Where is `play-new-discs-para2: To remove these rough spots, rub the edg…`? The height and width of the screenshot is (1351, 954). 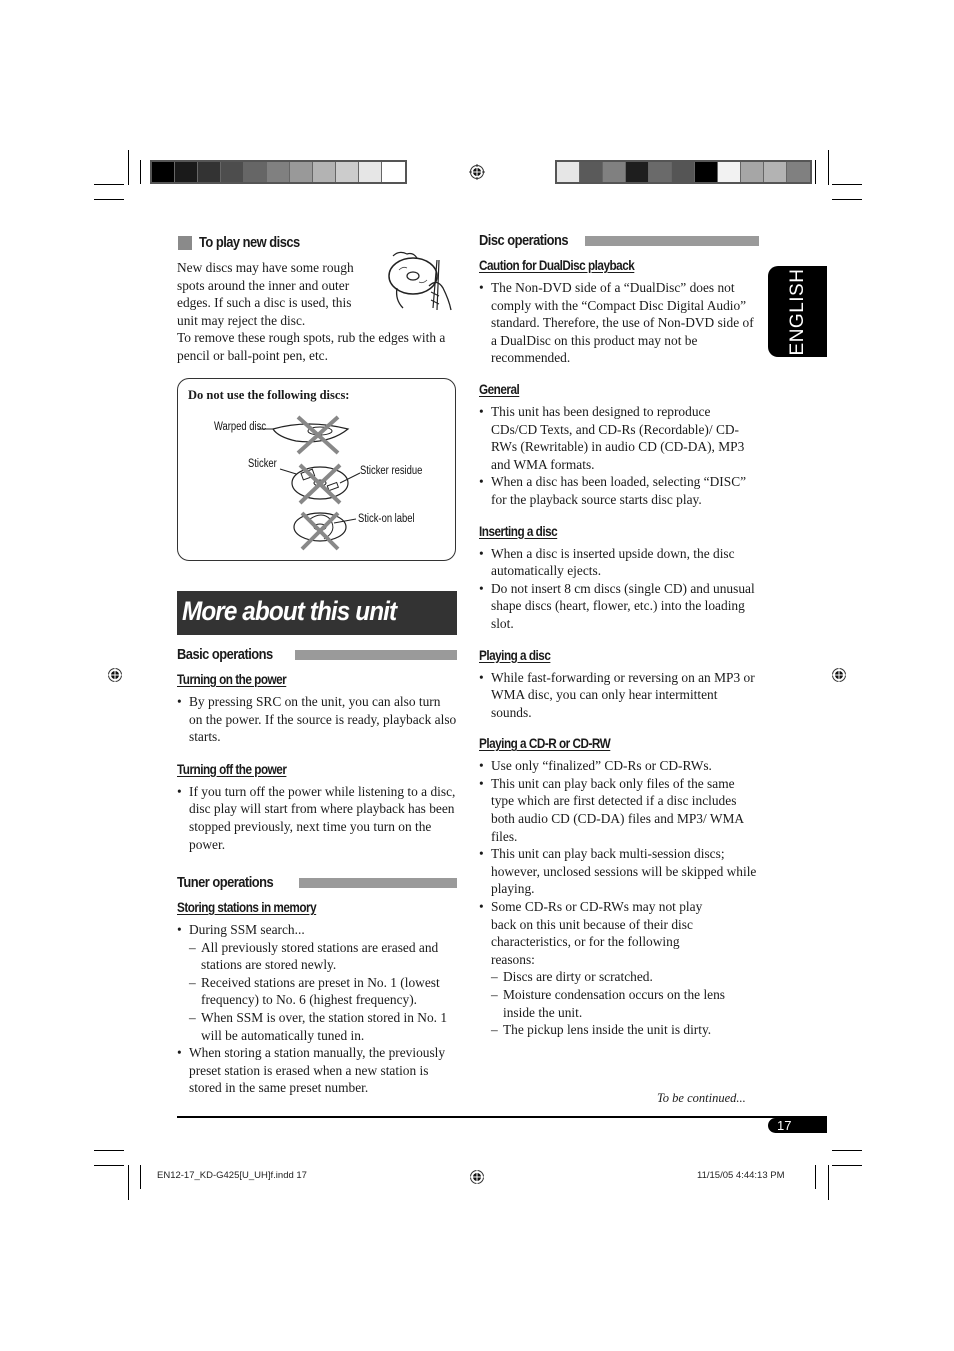
play-new-discs-para2: To remove these rough spots, rub the edg… is located at coordinates (311, 346).